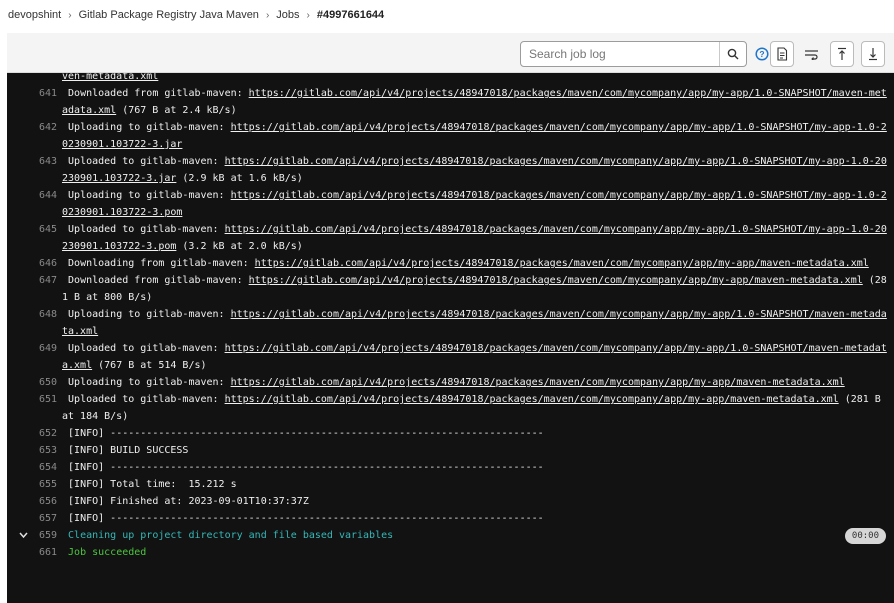 This screenshot has height=603, width=894. I want to click on log-text-suffix: (767 B at 514 B/s), so click(149, 365).